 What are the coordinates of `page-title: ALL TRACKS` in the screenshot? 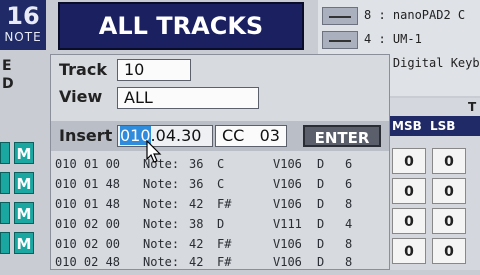 It's located at (181, 26).